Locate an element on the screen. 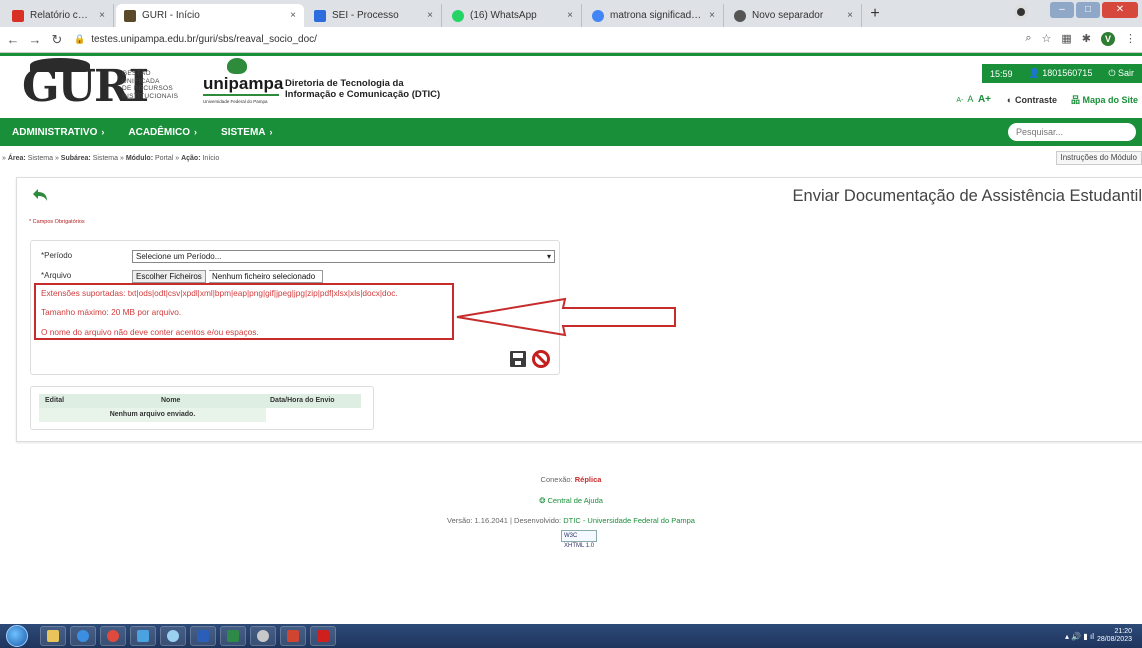 The image size is (1142, 648). sitemap-icon: 品 is located at coordinates (1076, 100).